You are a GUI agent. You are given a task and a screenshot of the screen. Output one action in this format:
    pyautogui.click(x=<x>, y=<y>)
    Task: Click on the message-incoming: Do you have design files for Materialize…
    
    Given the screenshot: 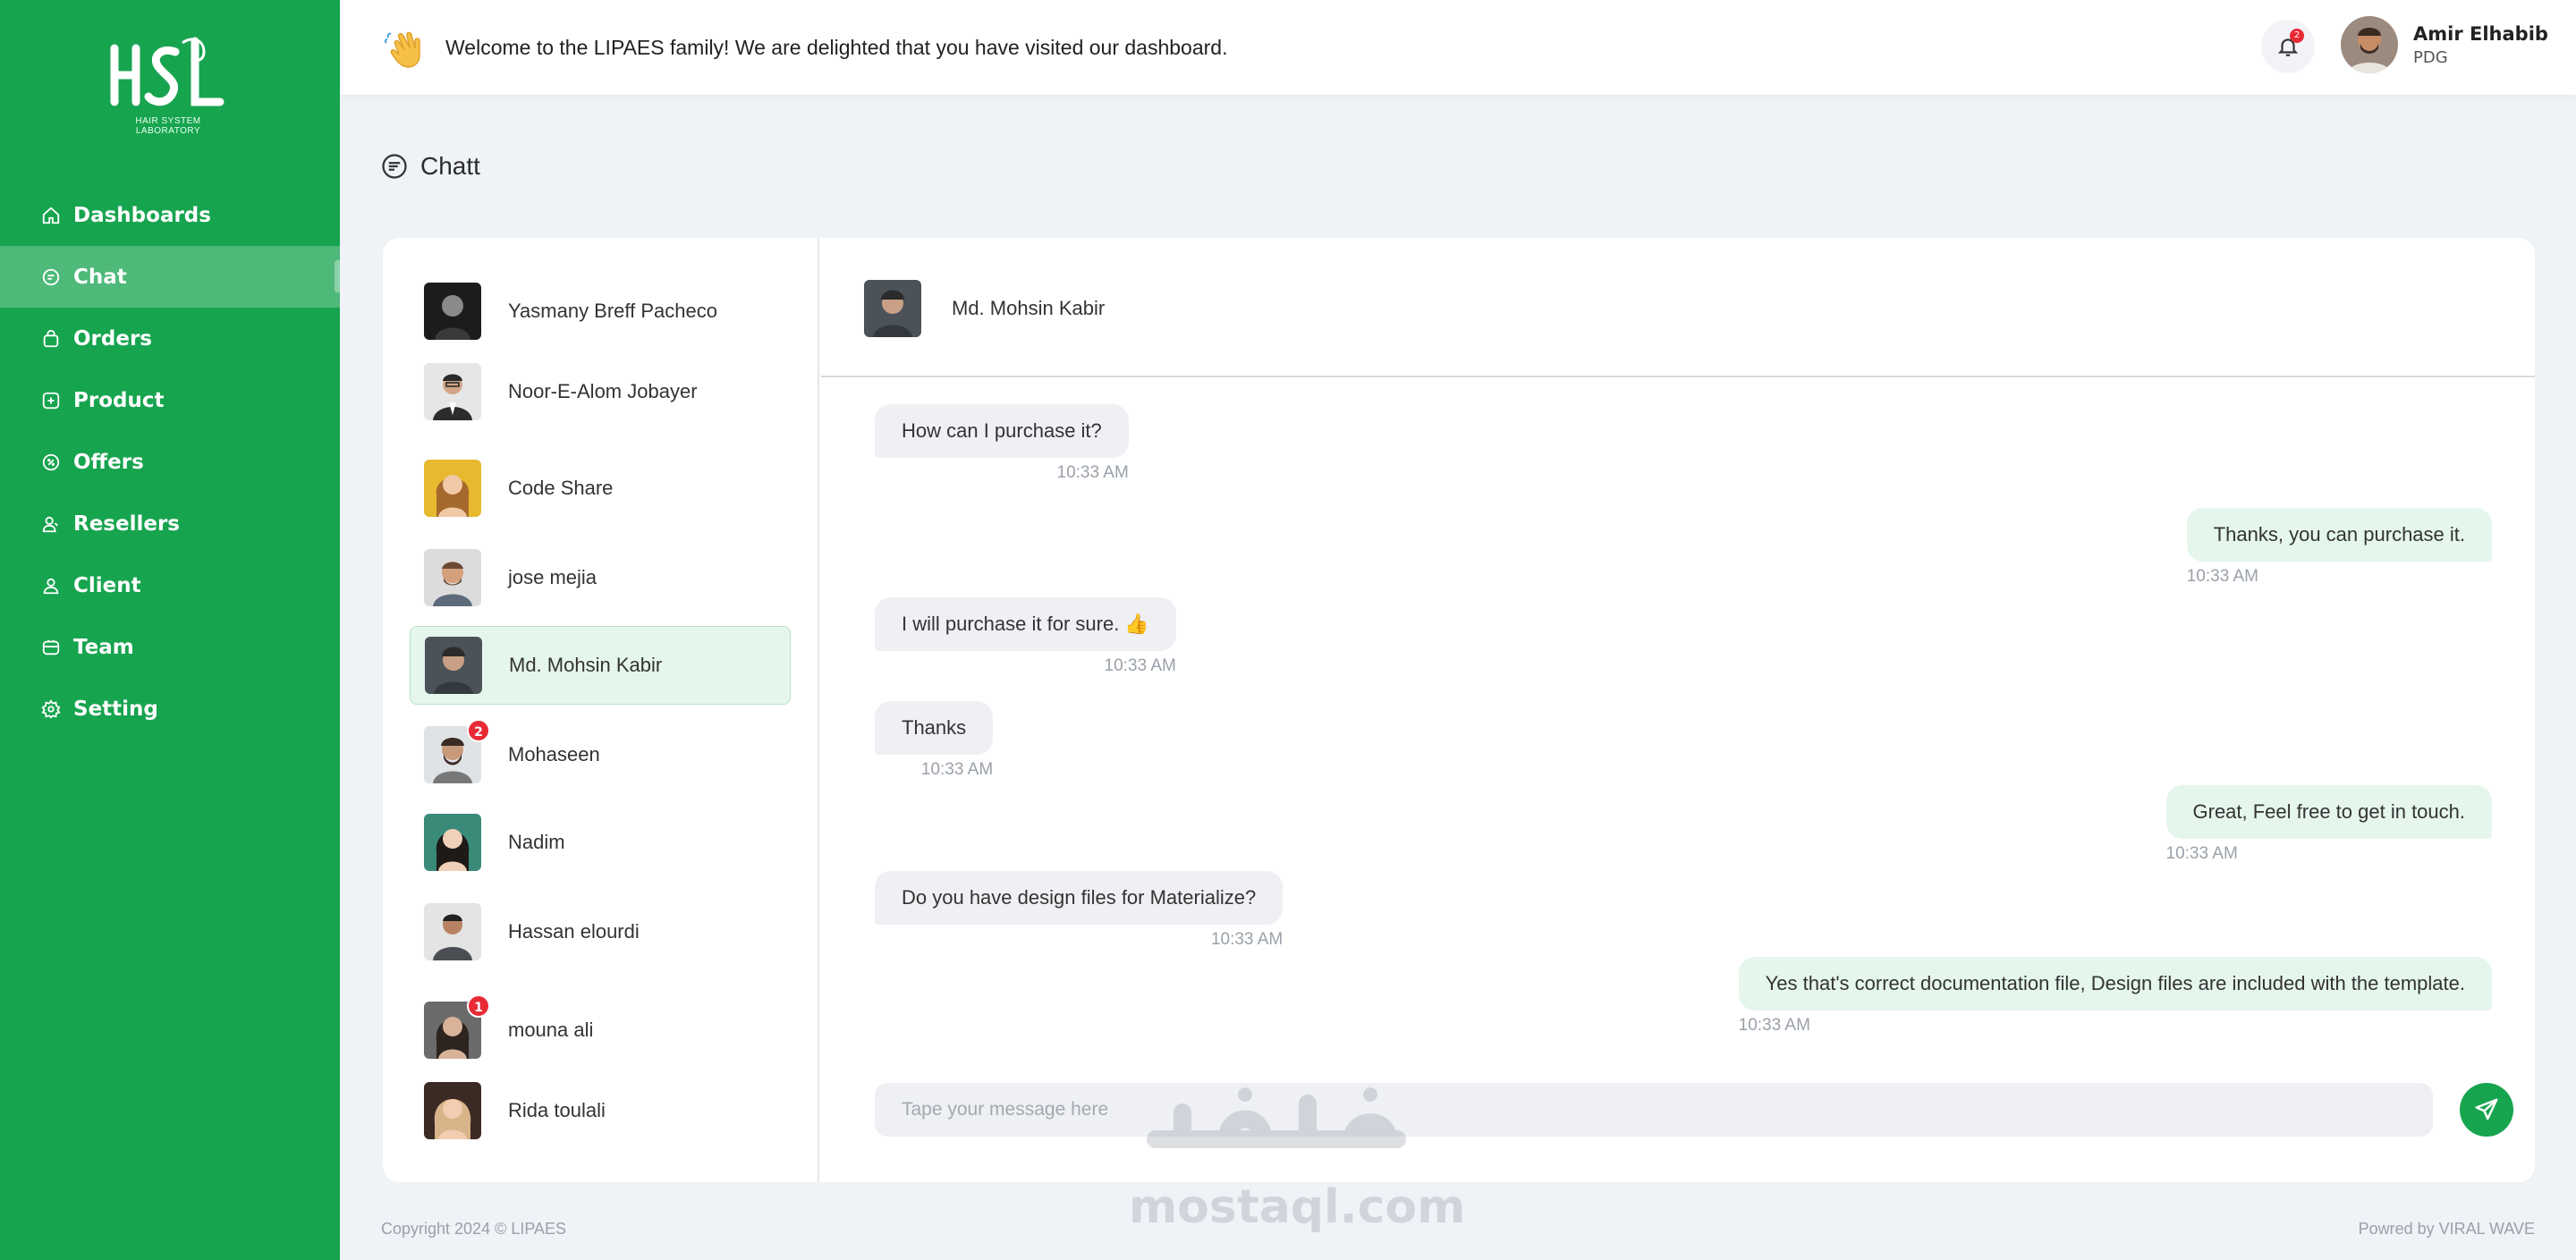 What is the action you would take?
    pyautogui.click(x=1079, y=910)
    